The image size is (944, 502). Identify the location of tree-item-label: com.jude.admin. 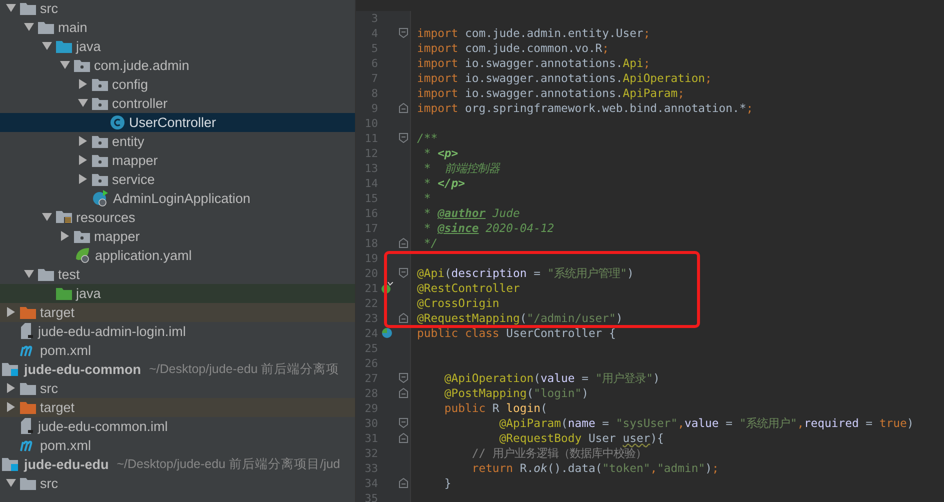
(142, 65).